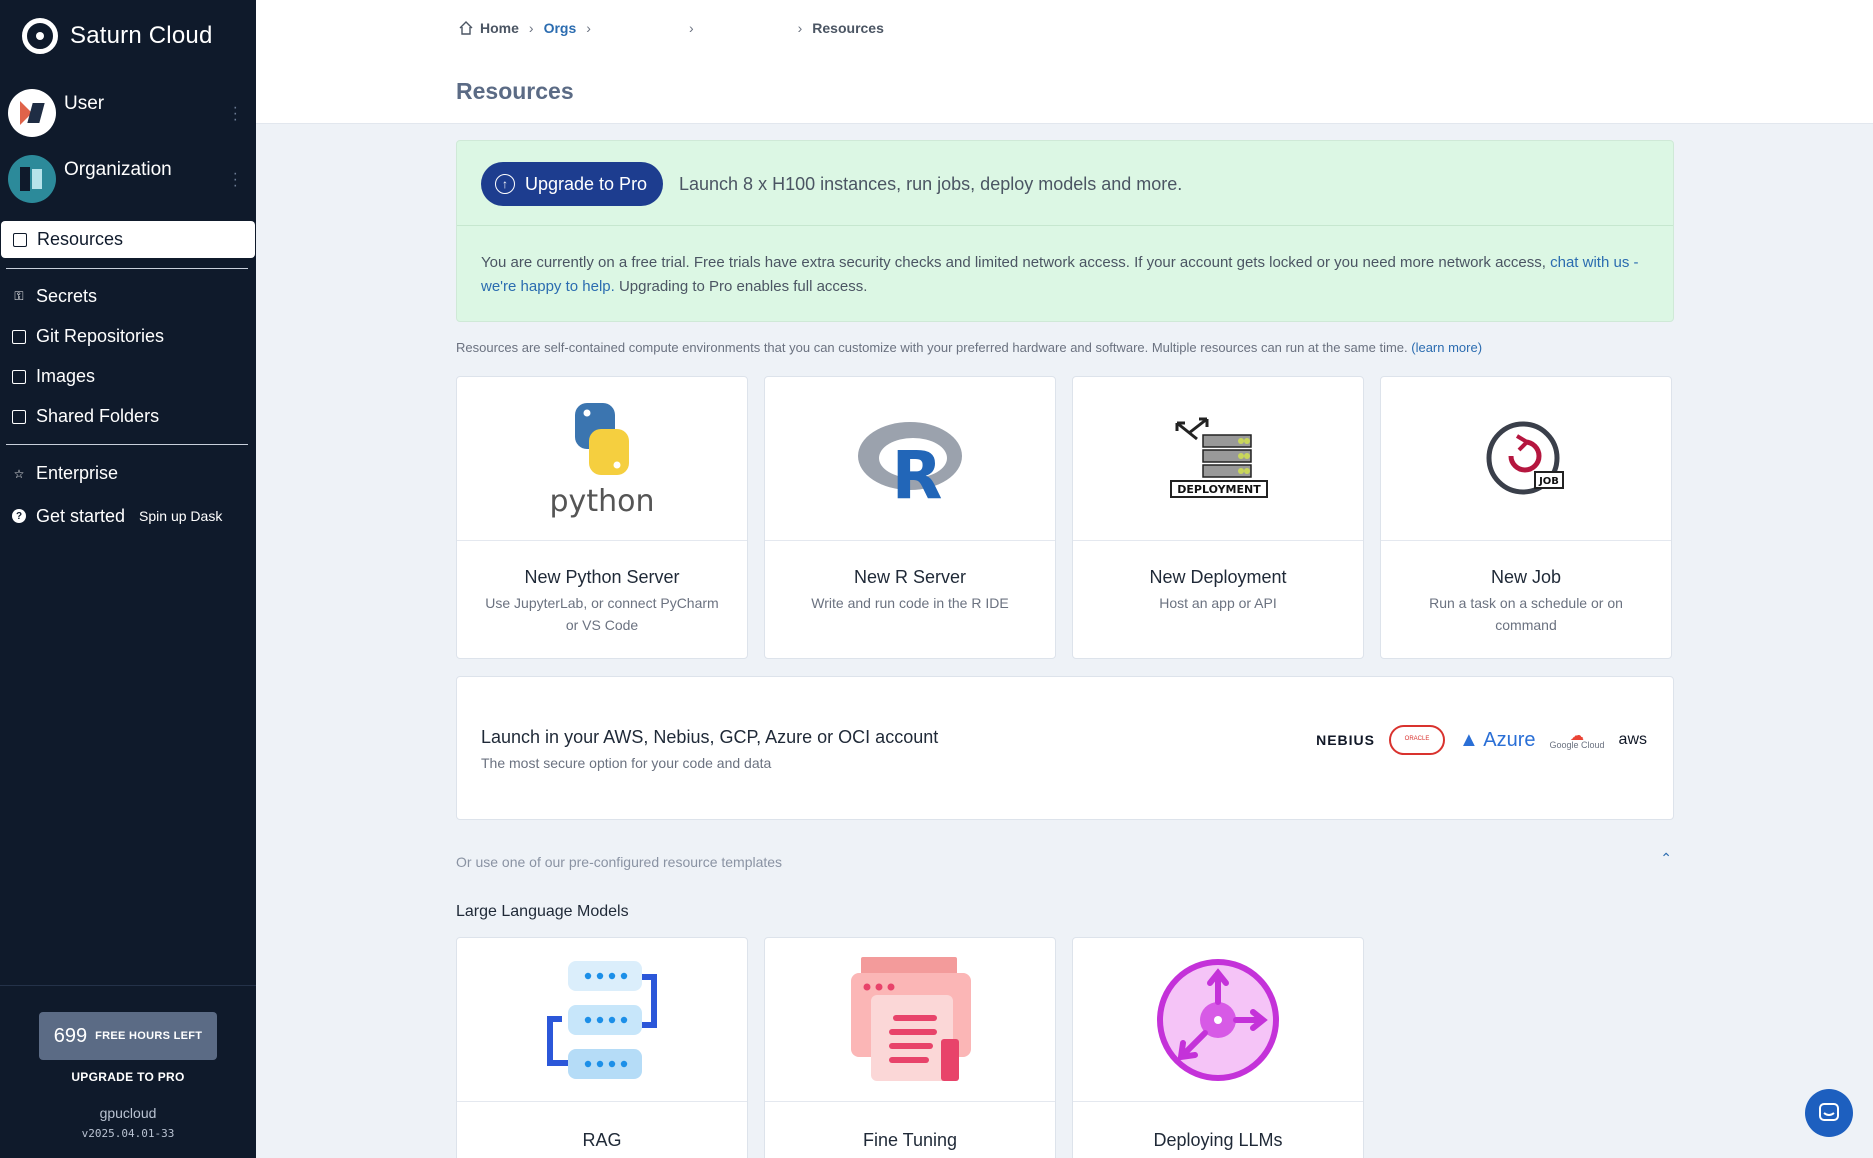 This screenshot has width=1873, height=1158. What do you see at coordinates (128, 1133) in the screenshot?
I see `app-version: v2025.04.01-33` at bounding box center [128, 1133].